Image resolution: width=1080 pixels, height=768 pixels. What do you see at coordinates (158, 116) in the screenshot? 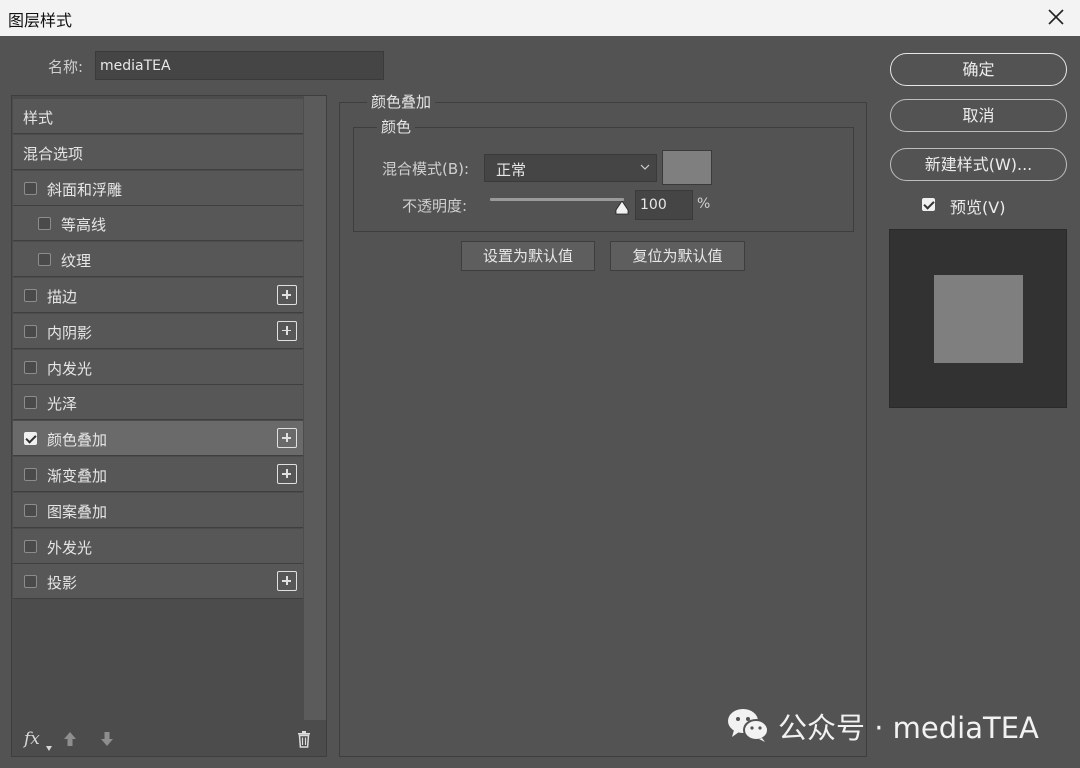
I see `style-item-0: 样式` at bounding box center [158, 116].